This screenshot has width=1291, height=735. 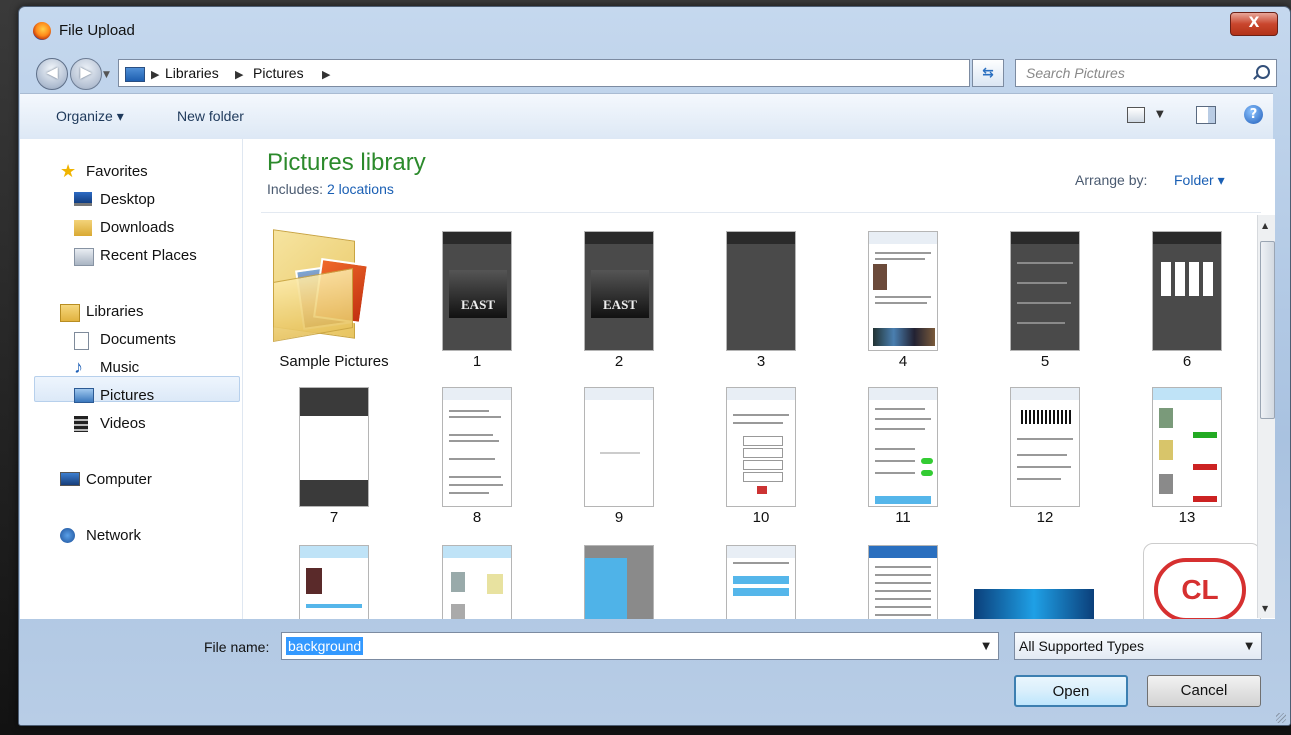 What do you see at coordinates (1200, 588) in the screenshot?
I see `cl-logo-icon: CL` at bounding box center [1200, 588].